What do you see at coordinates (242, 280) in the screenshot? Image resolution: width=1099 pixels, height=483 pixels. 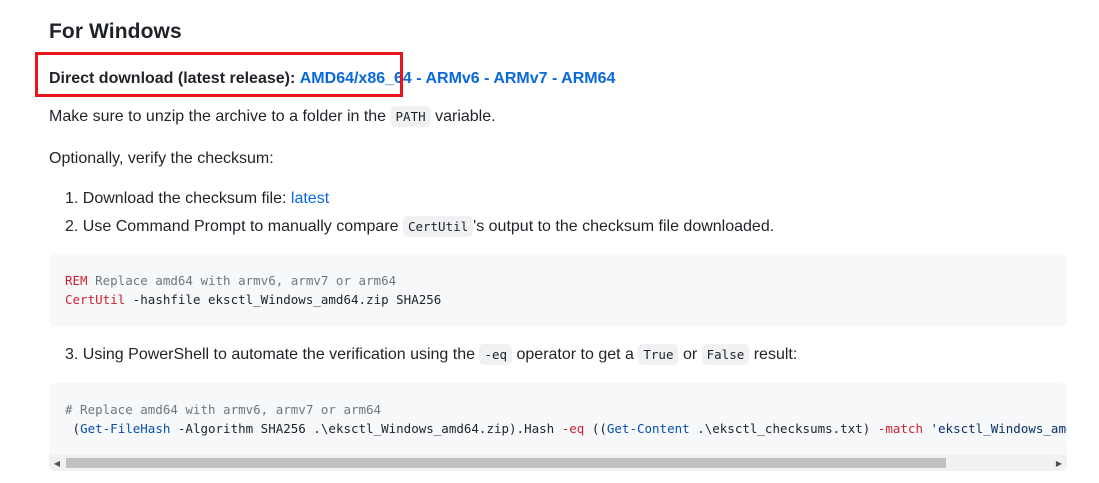 I see `code-text: Replace amd64 with armv6, armv7 or arm64` at bounding box center [242, 280].